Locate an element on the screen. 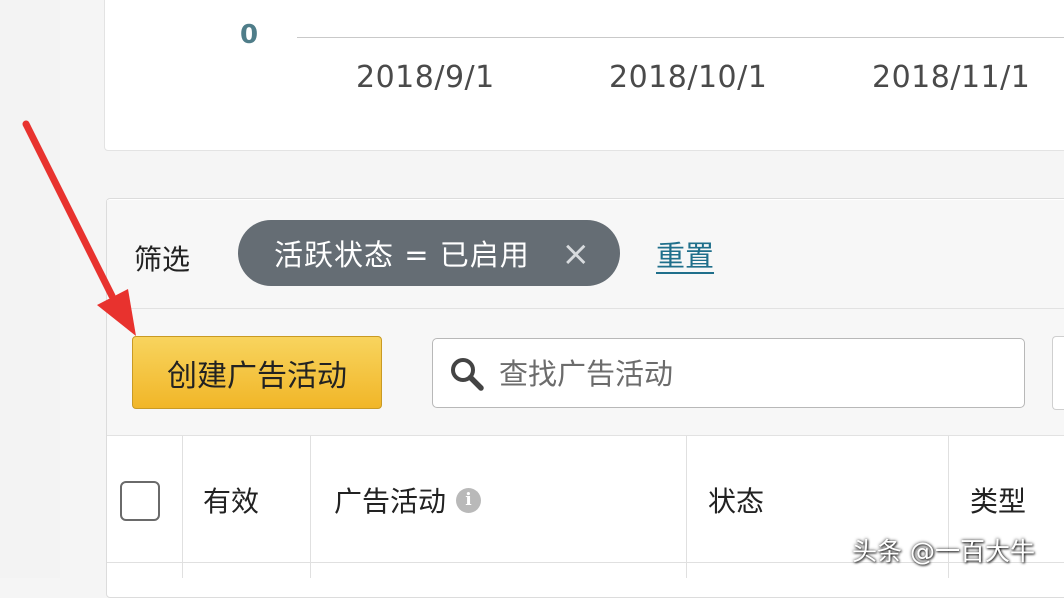 This screenshot has width=1064, height=598. column-header-active: 有效 is located at coordinates (231, 500).